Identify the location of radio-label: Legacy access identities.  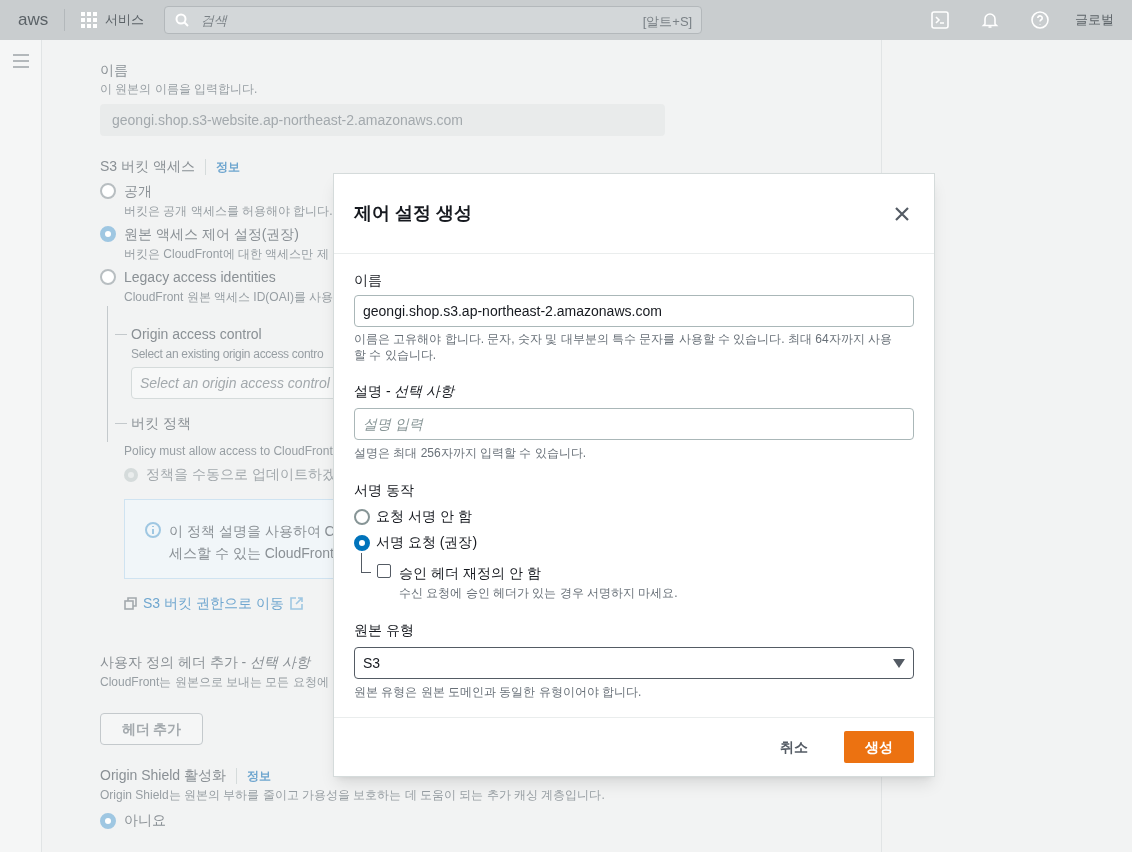
(200, 277).